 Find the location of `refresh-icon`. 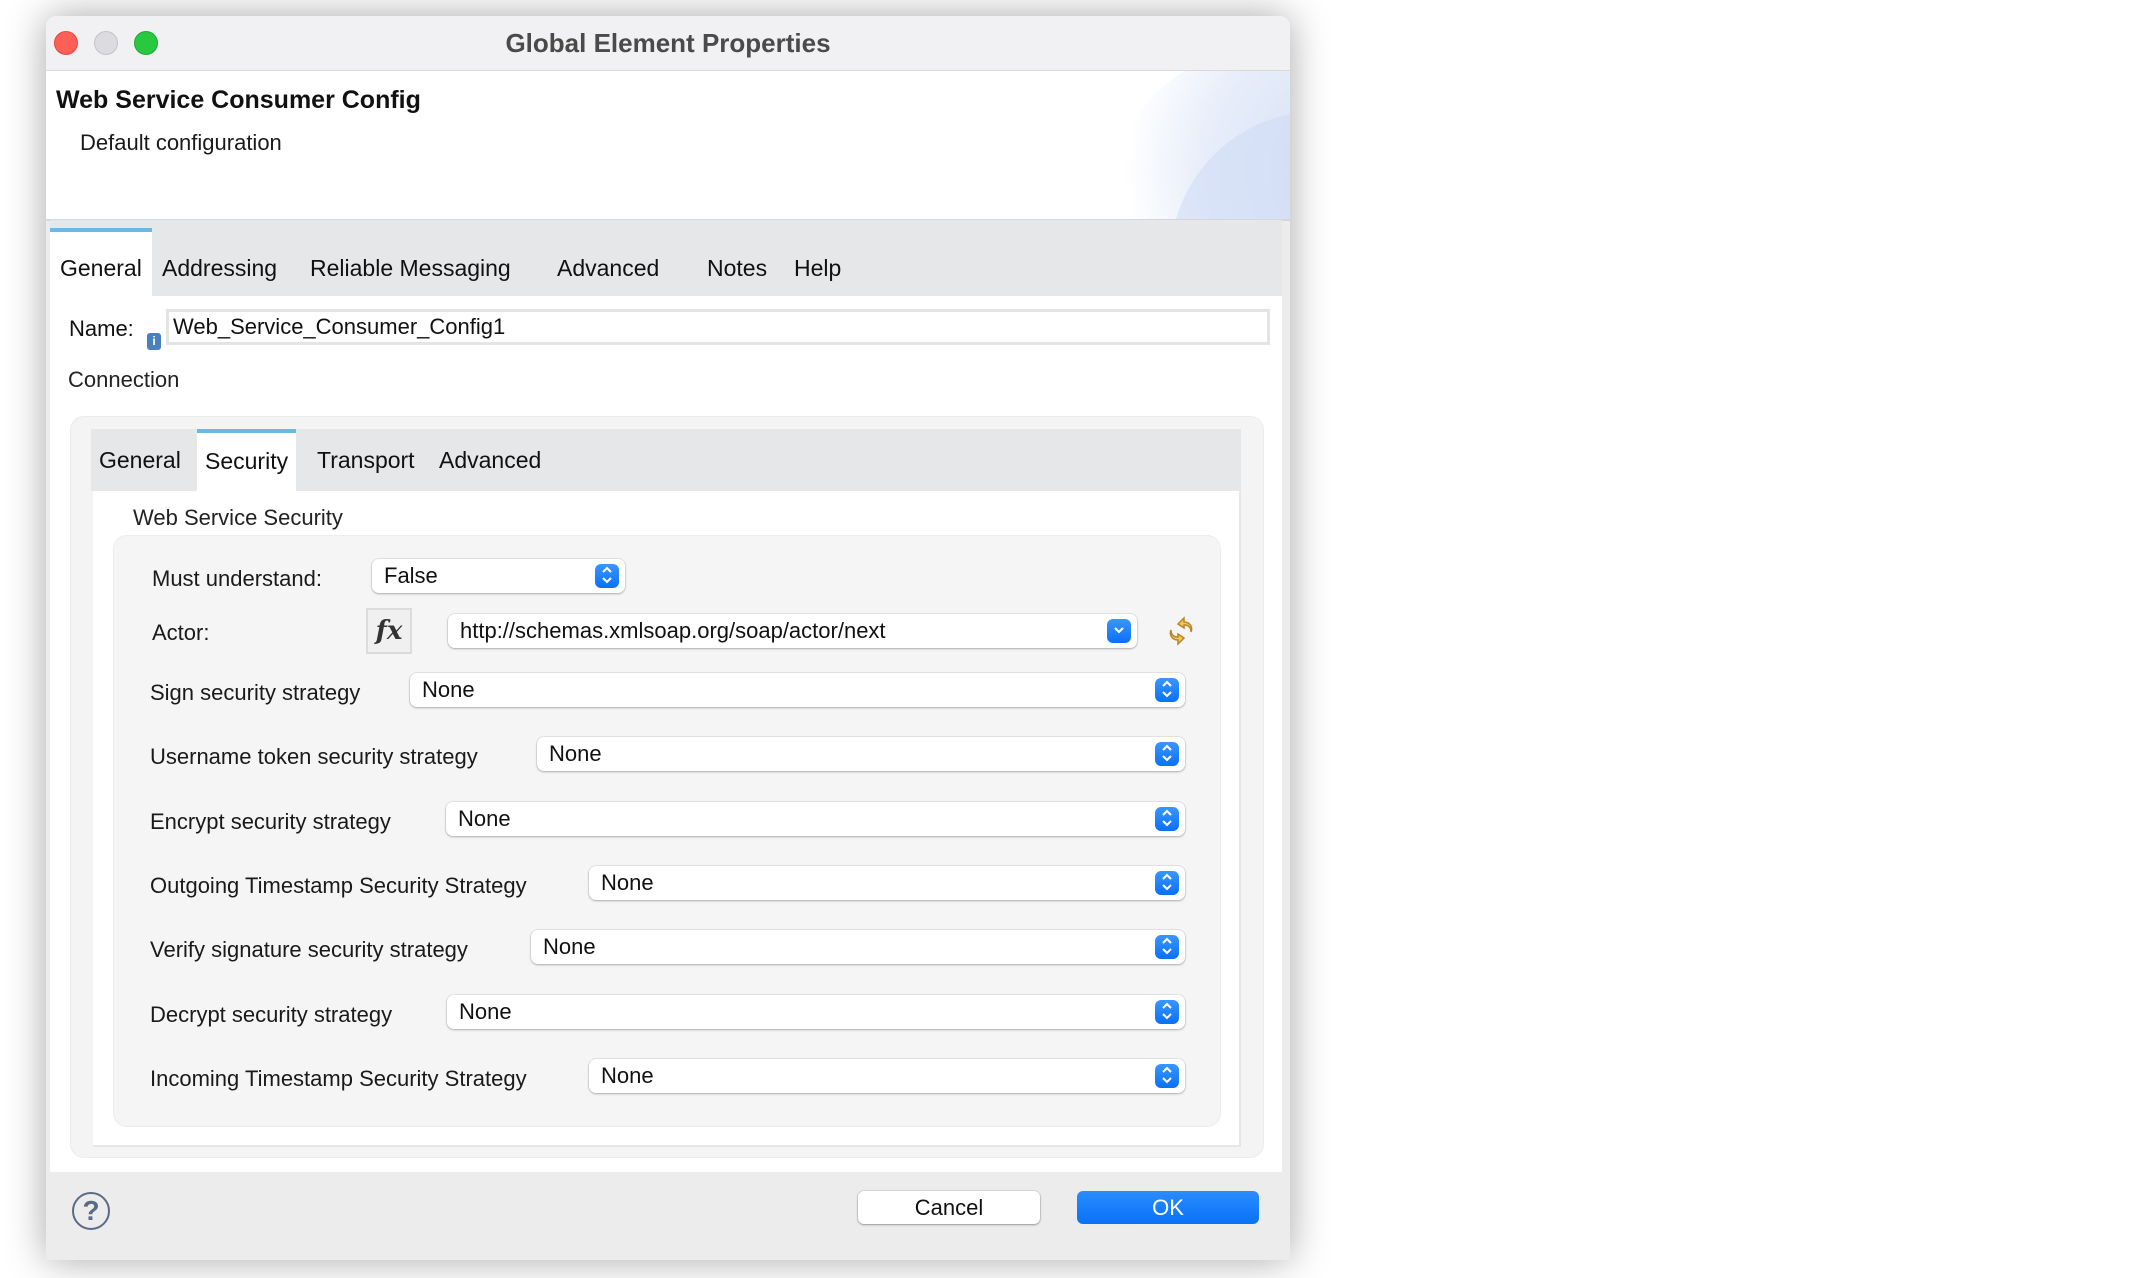

refresh-icon is located at coordinates (1181, 631).